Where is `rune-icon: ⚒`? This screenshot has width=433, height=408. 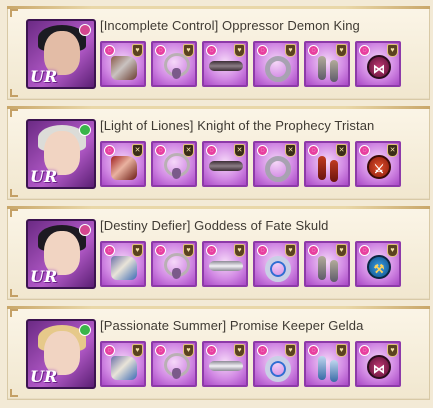
rune-icon: ⚒ is located at coordinates (379, 267).